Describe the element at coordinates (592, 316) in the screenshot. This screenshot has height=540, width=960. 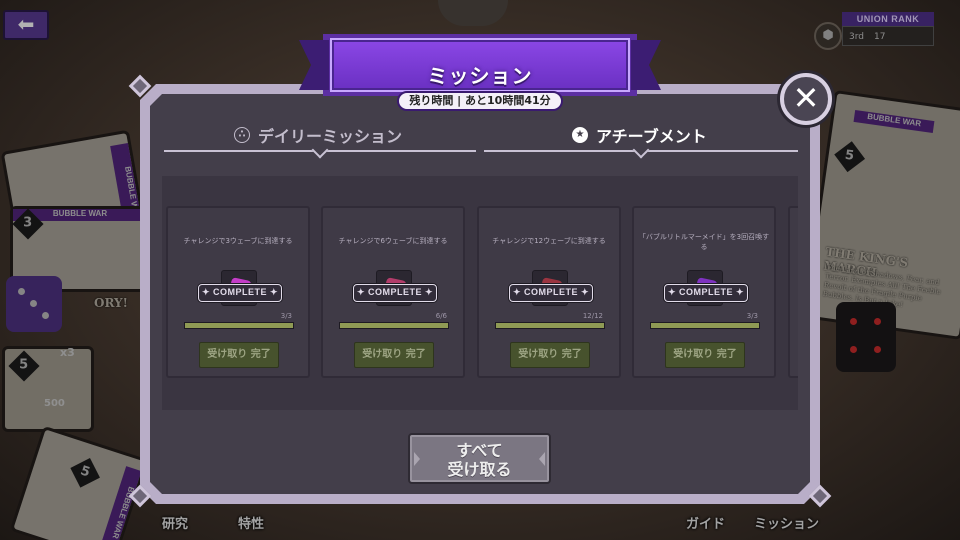
I see `progress-count: 12/12` at that location.